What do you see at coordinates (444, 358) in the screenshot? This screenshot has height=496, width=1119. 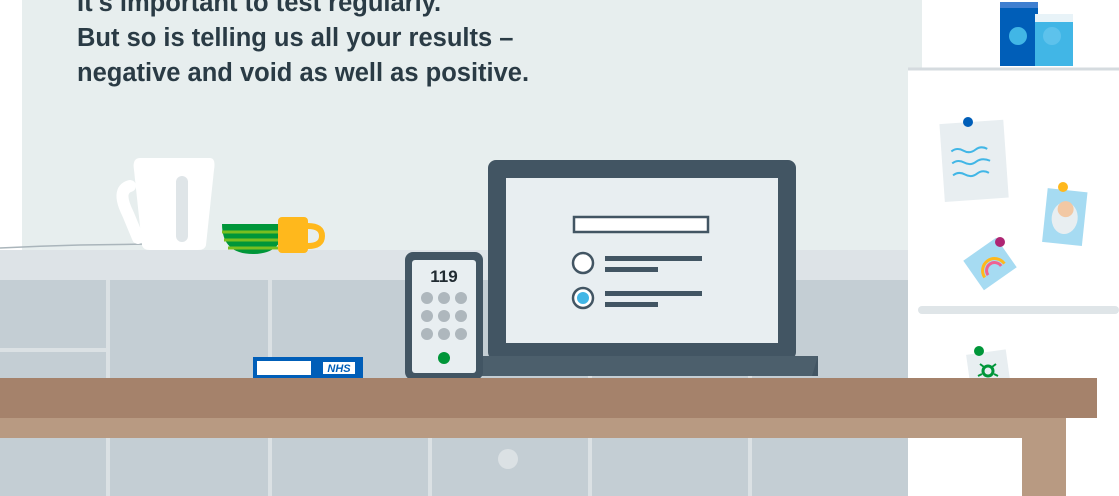 I see `phone-call-button` at bounding box center [444, 358].